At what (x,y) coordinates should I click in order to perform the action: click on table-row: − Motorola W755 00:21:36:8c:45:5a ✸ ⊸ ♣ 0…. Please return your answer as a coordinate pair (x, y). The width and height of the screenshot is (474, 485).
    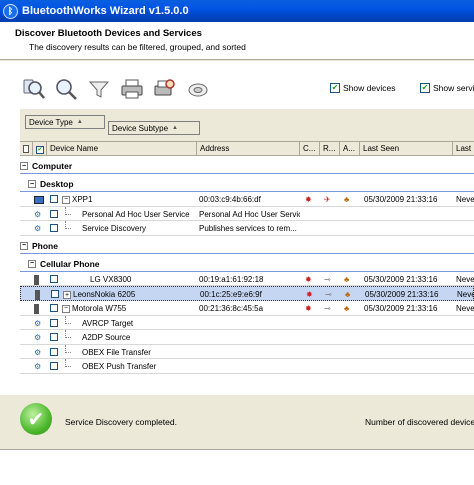
    Looking at the image, I should click on (247, 308).